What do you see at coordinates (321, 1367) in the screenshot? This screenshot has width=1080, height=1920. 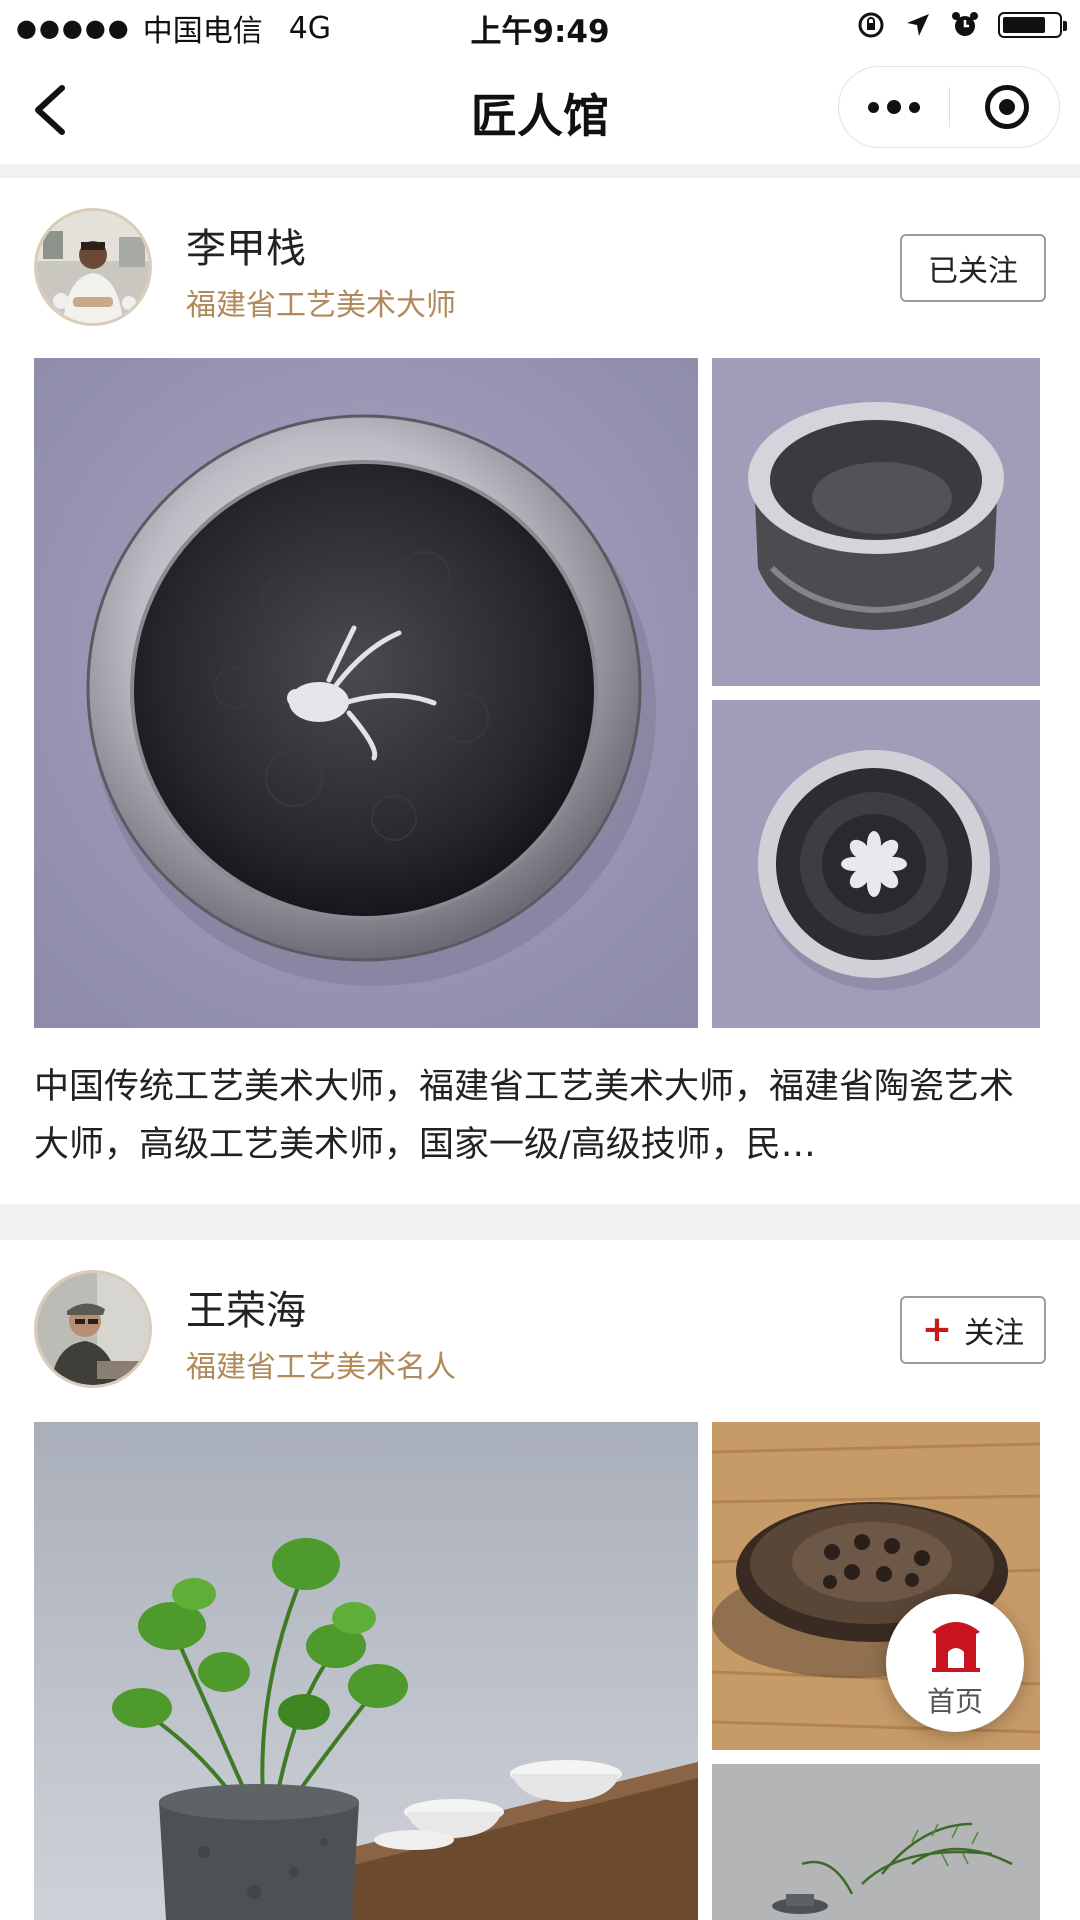 I see `artisan-title: 福建省工艺美术名人` at bounding box center [321, 1367].